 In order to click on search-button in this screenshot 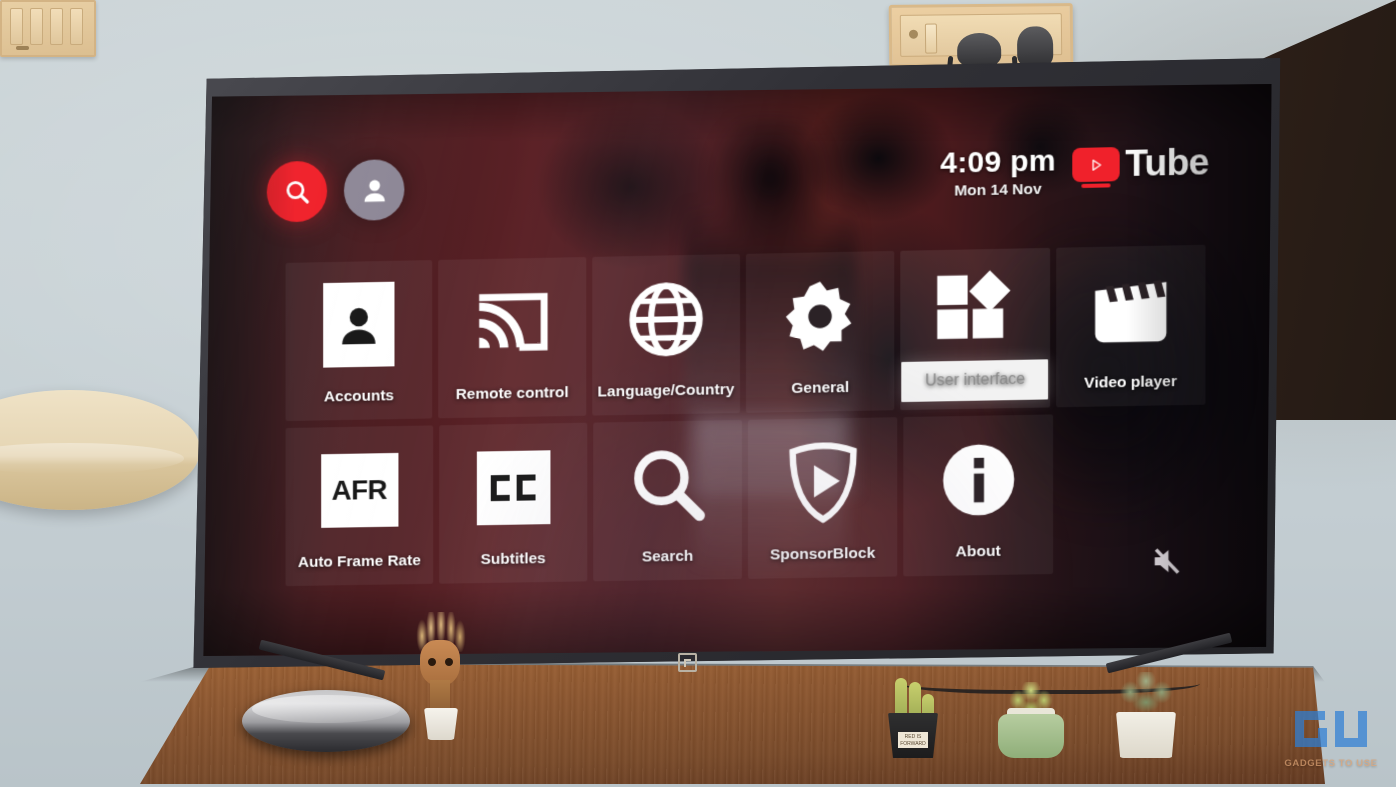, I will do `click(297, 191)`.